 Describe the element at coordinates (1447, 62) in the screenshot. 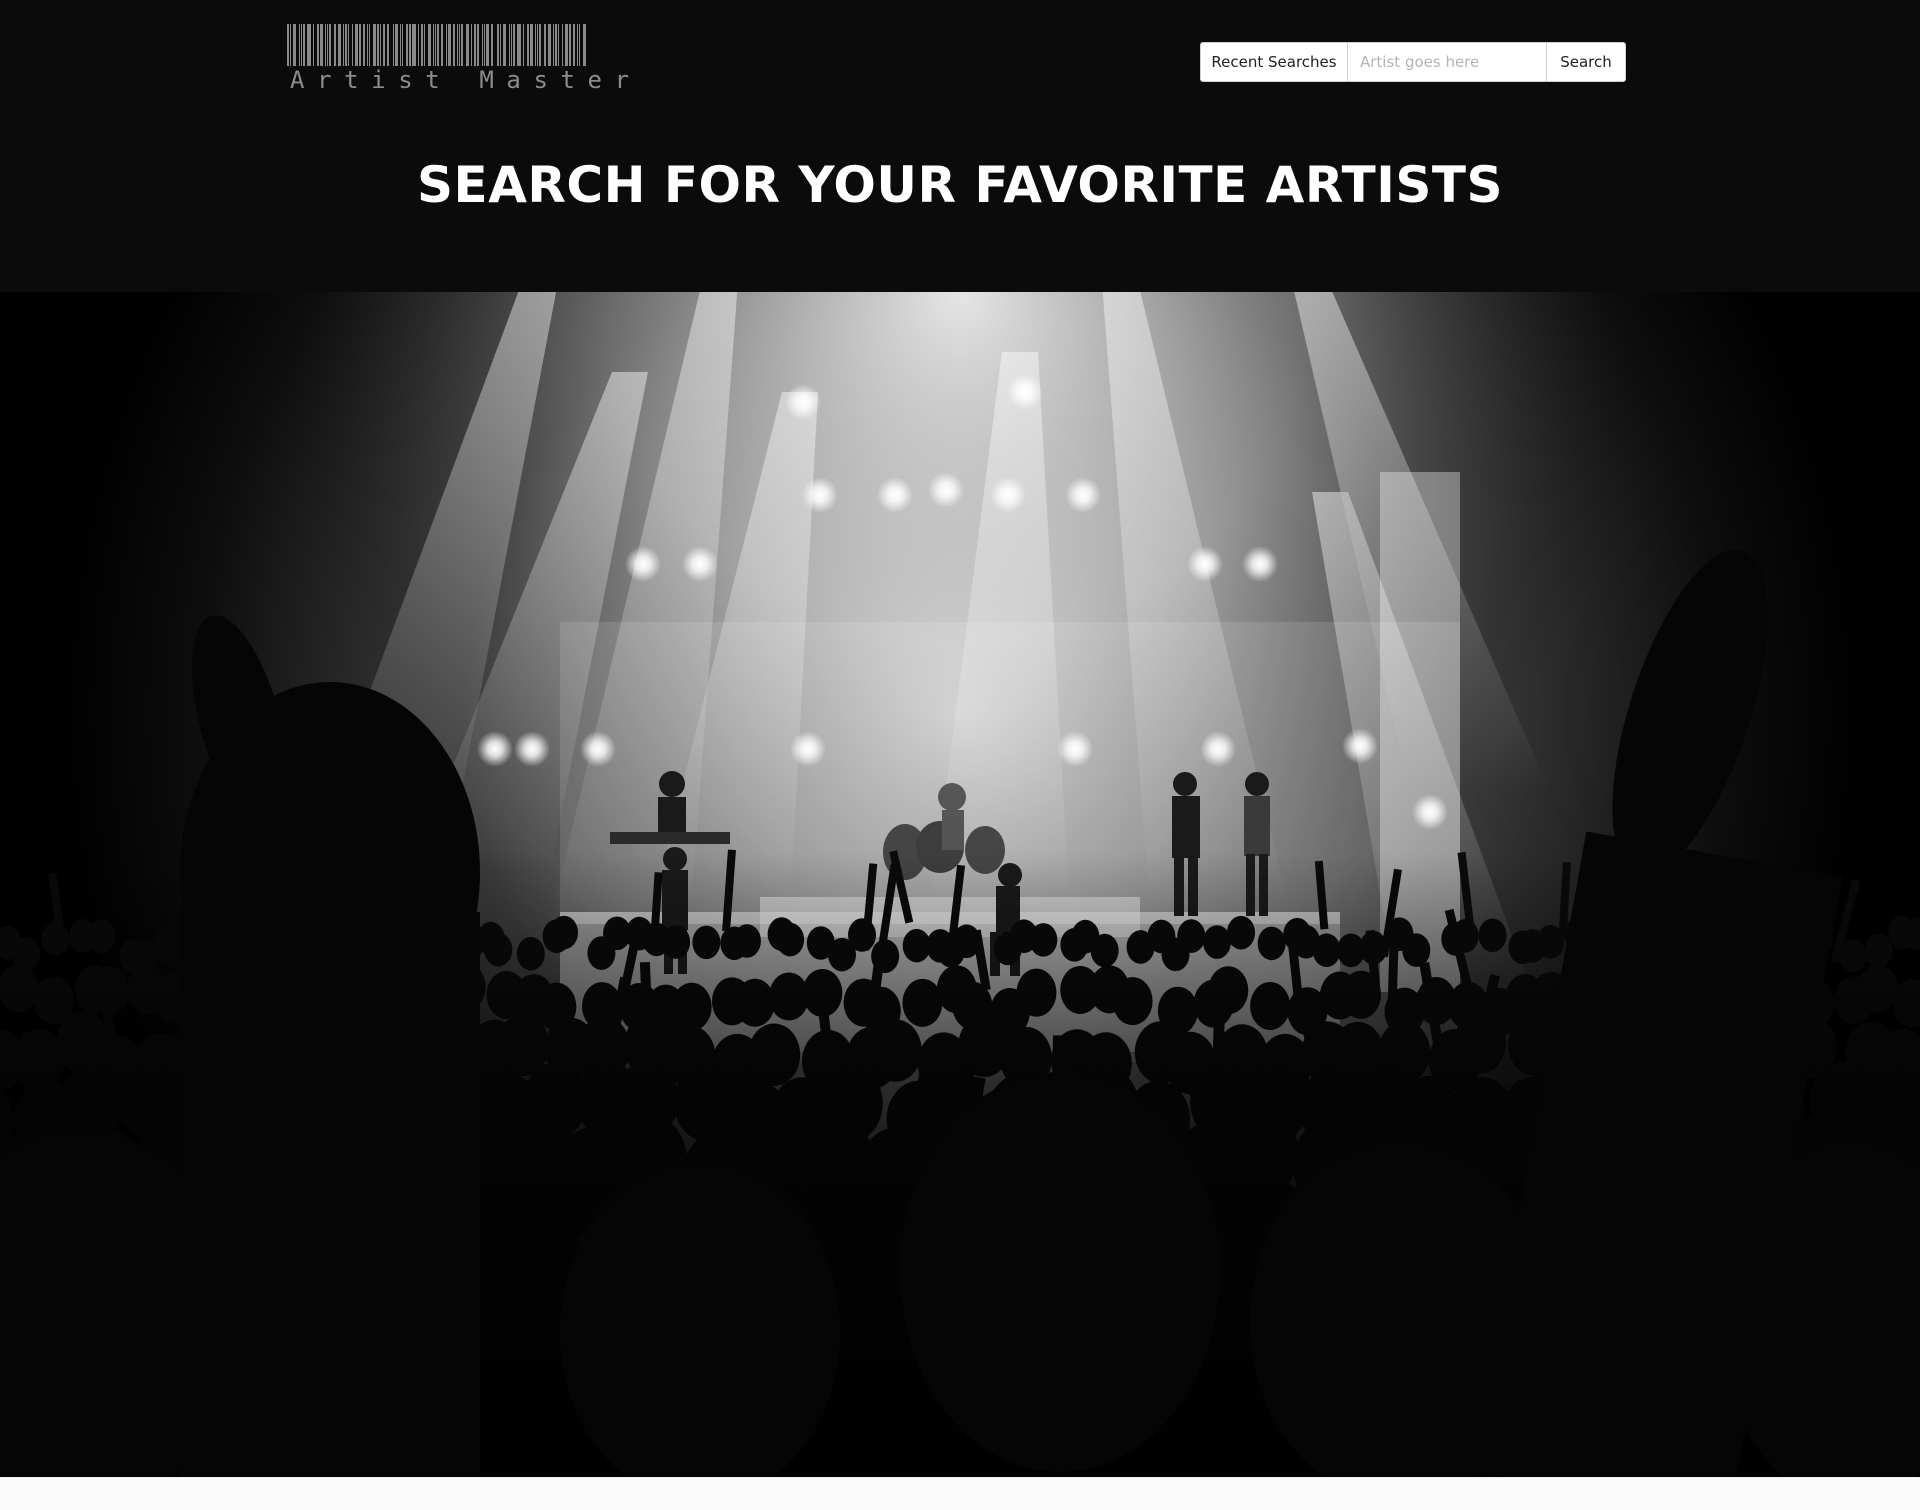

I see `artist-search-input` at that location.